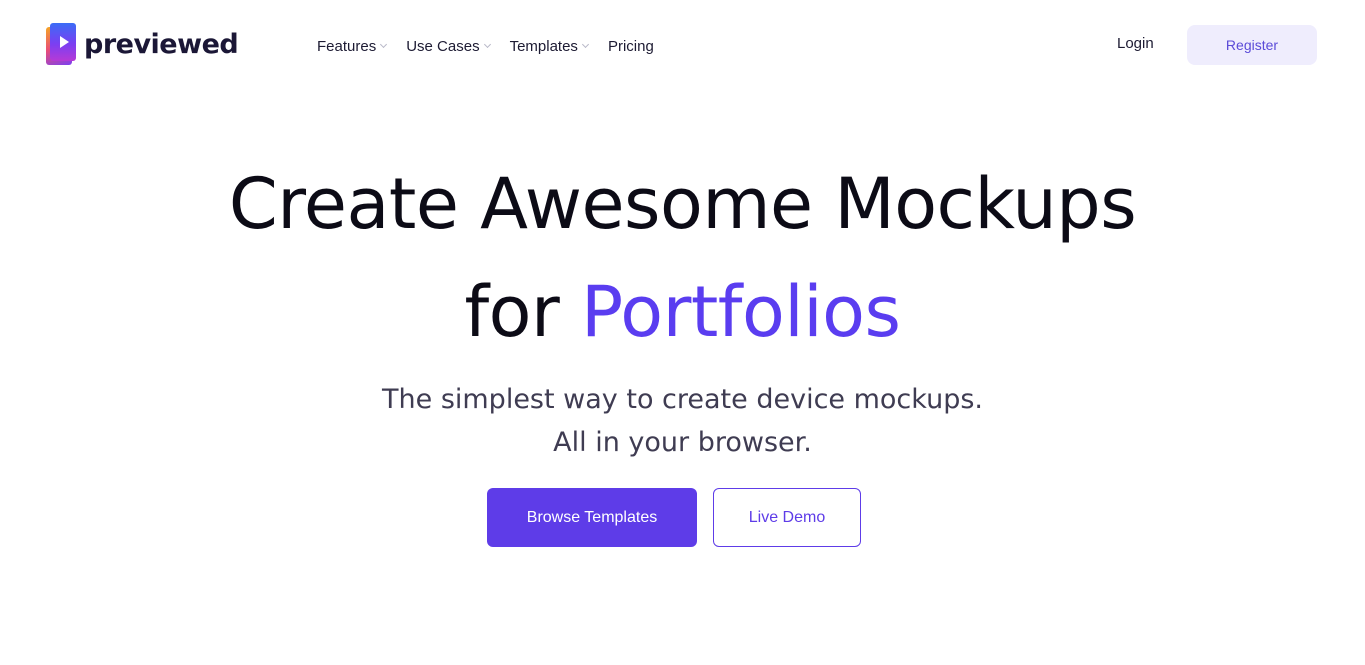 The height and width of the screenshot is (665, 1365). Describe the element at coordinates (787, 517) in the screenshot. I see `live-demo-button: Live Demo` at that location.